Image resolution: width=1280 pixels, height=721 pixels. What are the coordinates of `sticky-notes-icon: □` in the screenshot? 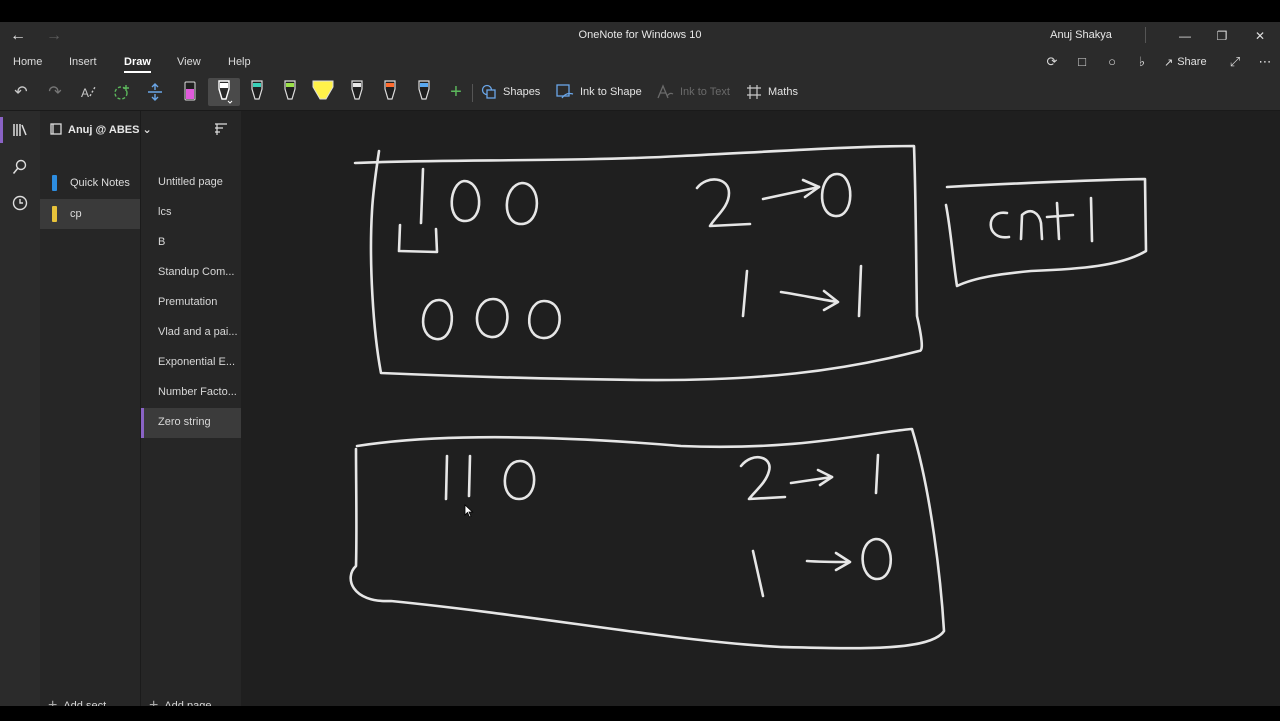 It's located at (1082, 62).